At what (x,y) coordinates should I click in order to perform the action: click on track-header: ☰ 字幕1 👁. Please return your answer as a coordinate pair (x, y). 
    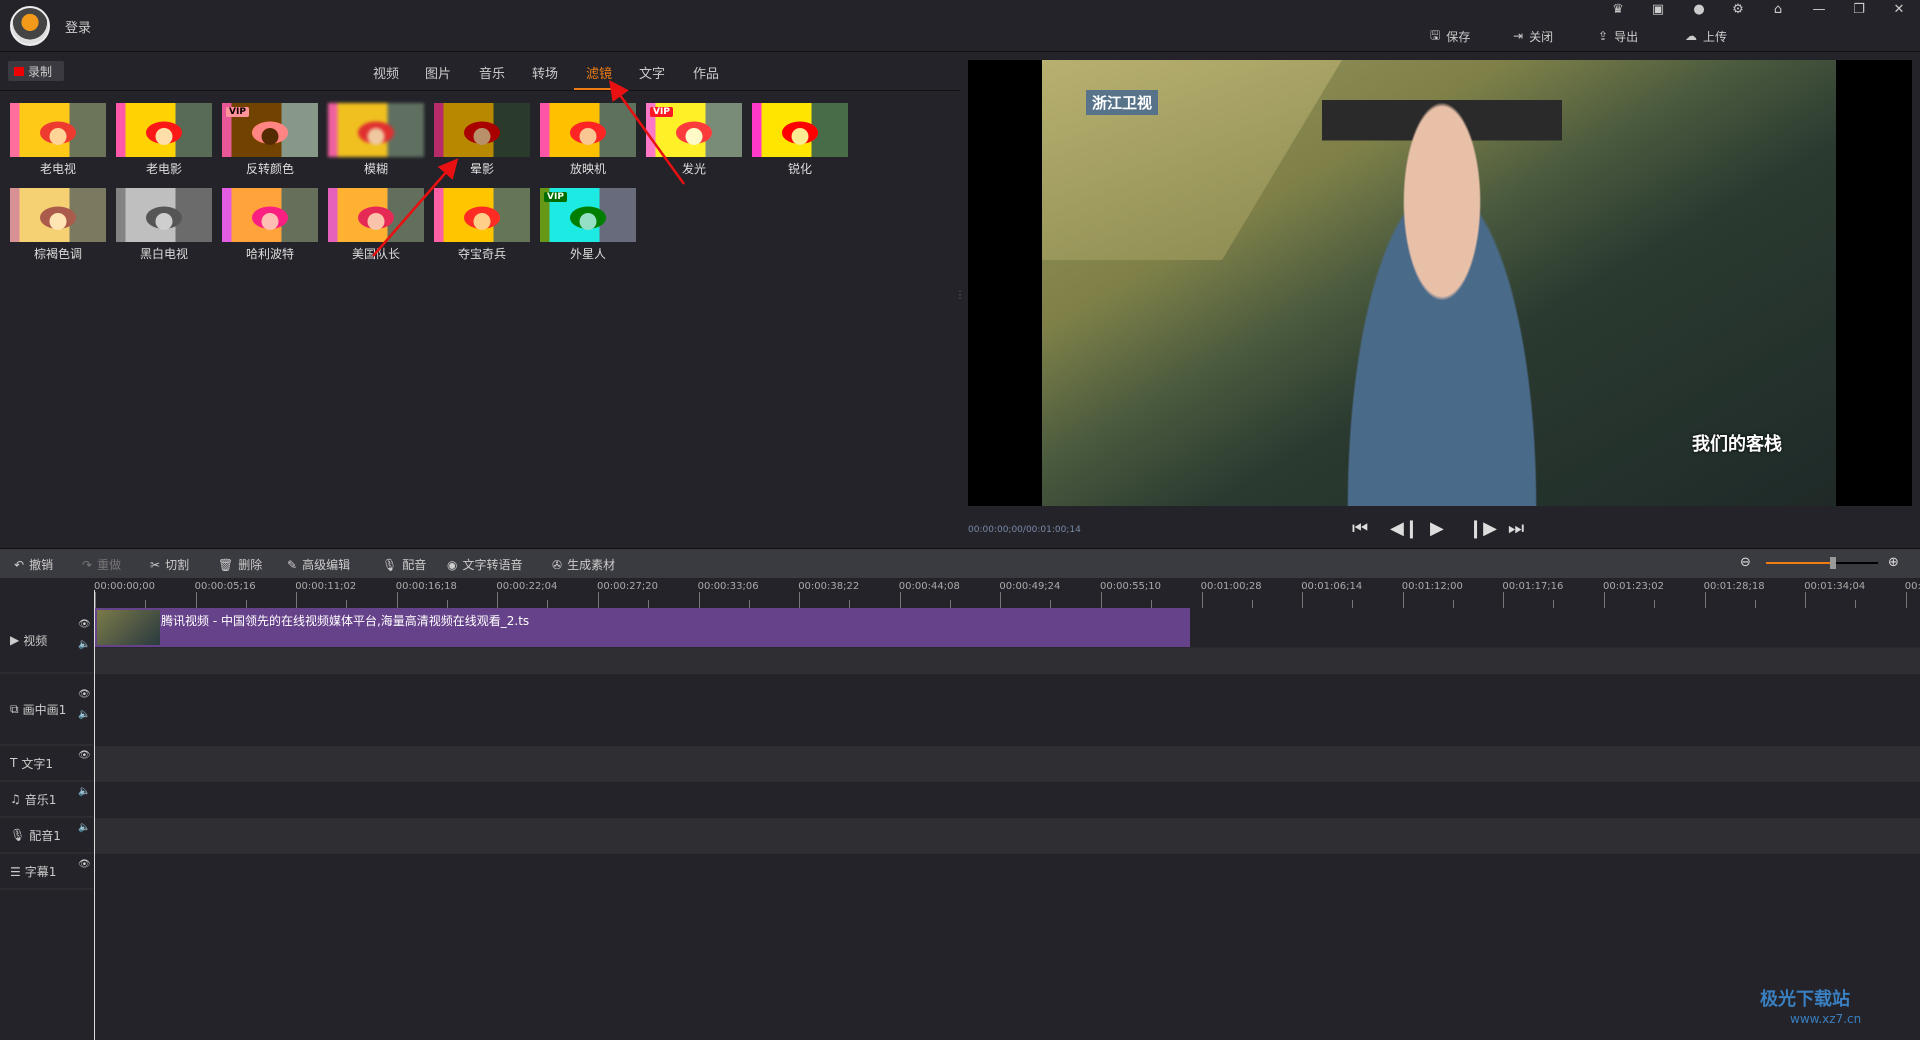
    Looking at the image, I should click on (46, 872).